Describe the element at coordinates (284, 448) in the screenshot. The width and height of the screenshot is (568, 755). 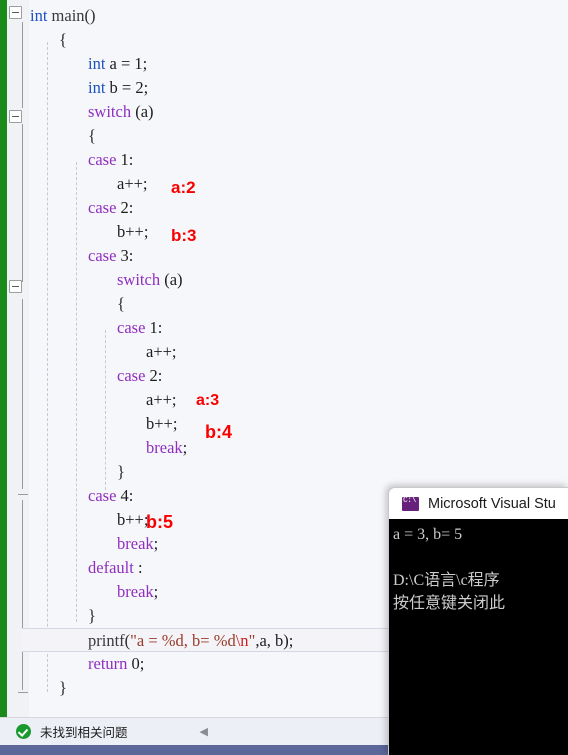
I see `code-line: break;` at that location.